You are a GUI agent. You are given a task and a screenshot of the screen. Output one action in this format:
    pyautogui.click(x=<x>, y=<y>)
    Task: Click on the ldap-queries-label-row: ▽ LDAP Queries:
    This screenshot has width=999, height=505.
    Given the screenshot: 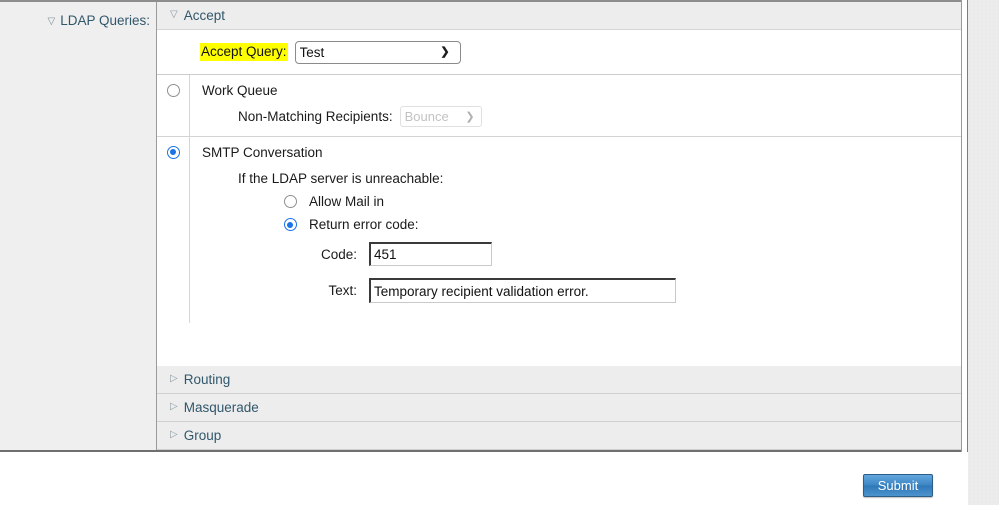 What is the action you would take?
    pyautogui.click(x=78, y=20)
    